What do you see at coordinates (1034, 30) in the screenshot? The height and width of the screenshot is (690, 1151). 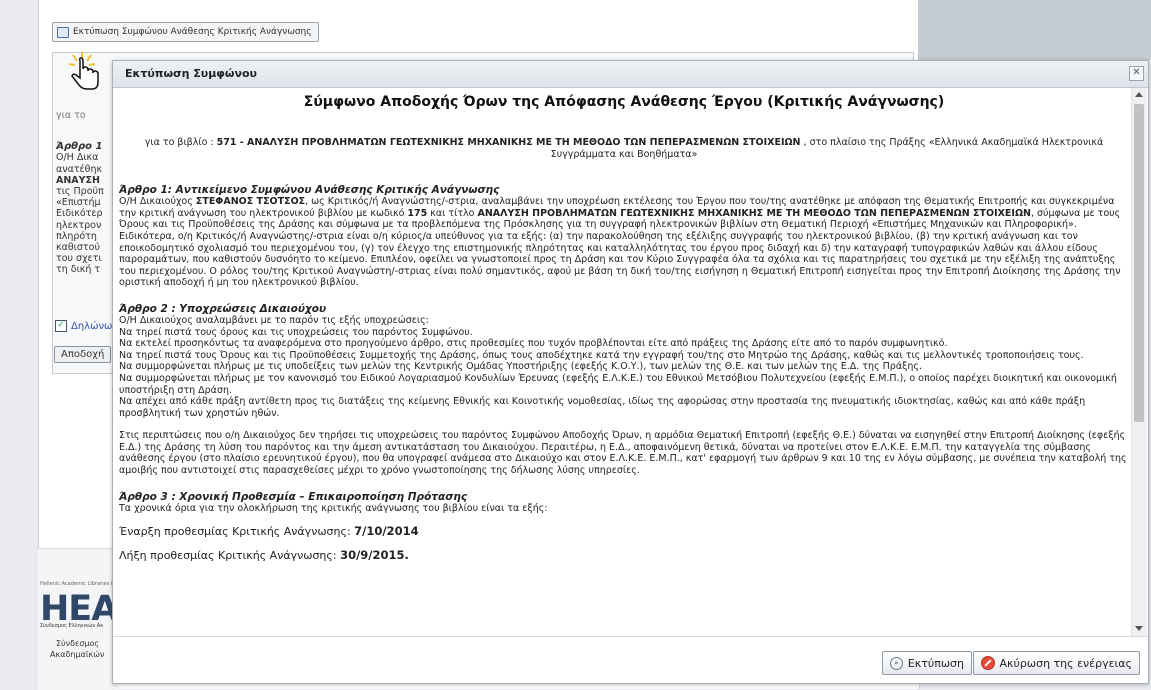 I see `background-side-panel` at bounding box center [1034, 30].